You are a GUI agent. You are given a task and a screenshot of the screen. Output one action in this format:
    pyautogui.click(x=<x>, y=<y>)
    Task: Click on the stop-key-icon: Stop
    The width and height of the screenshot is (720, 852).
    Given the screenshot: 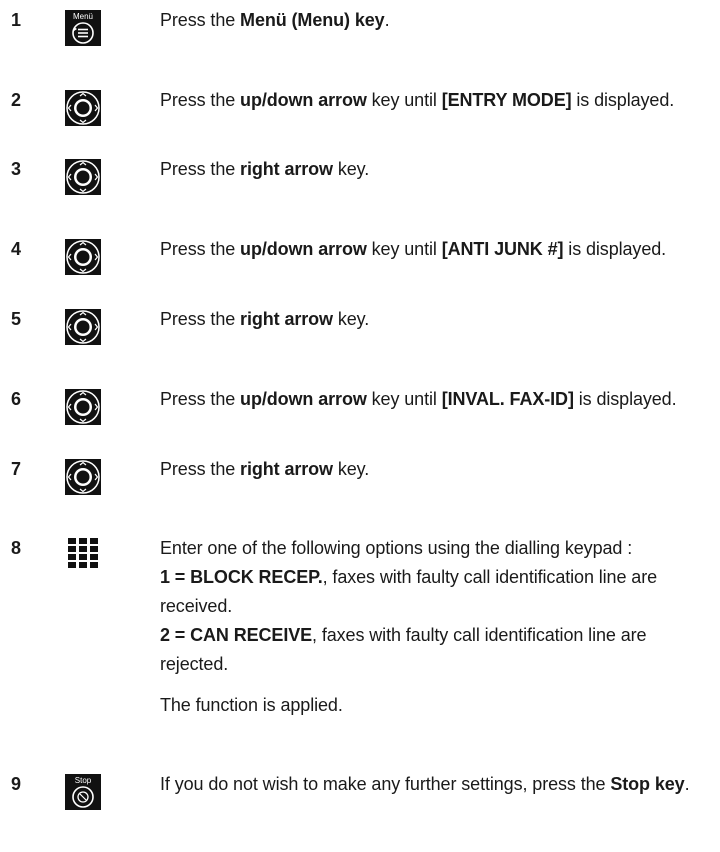 What is the action you would take?
    pyautogui.click(x=83, y=792)
    